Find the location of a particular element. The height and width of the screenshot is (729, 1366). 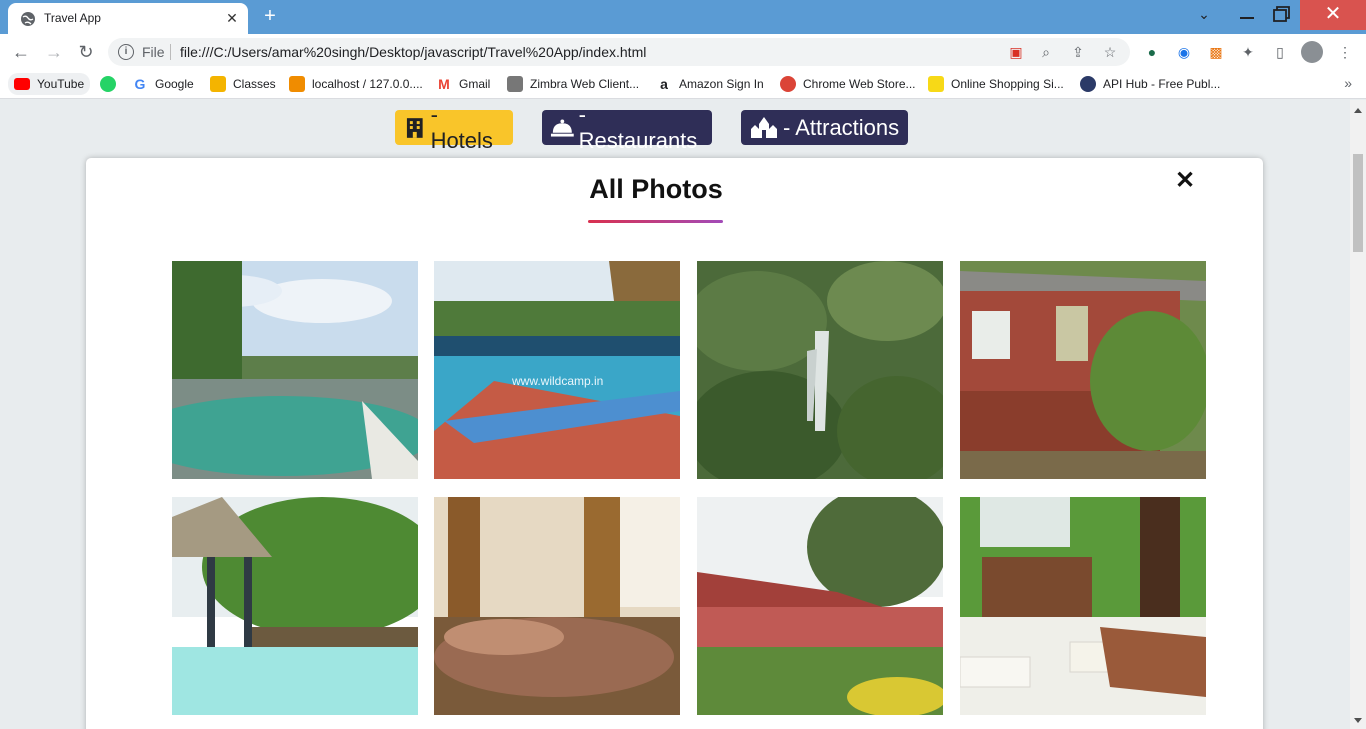

globe-icon is located at coordinates (28, 19).